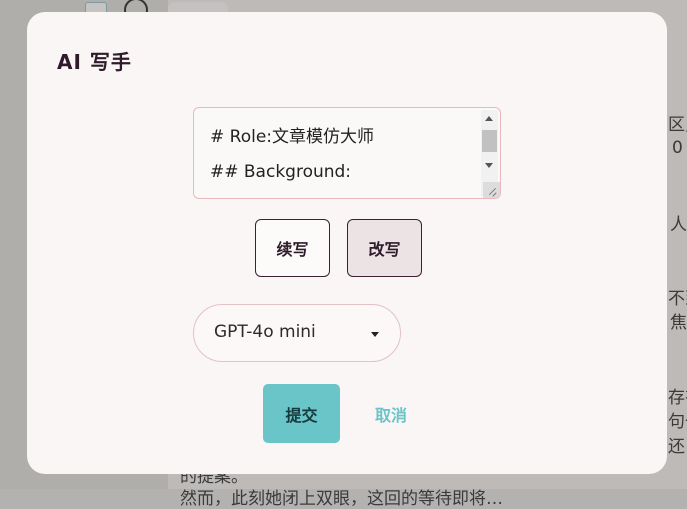  What do you see at coordinates (489, 118) in the screenshot?
I see `scroll-up-arrow-icon` at bounding box center [489, 118].